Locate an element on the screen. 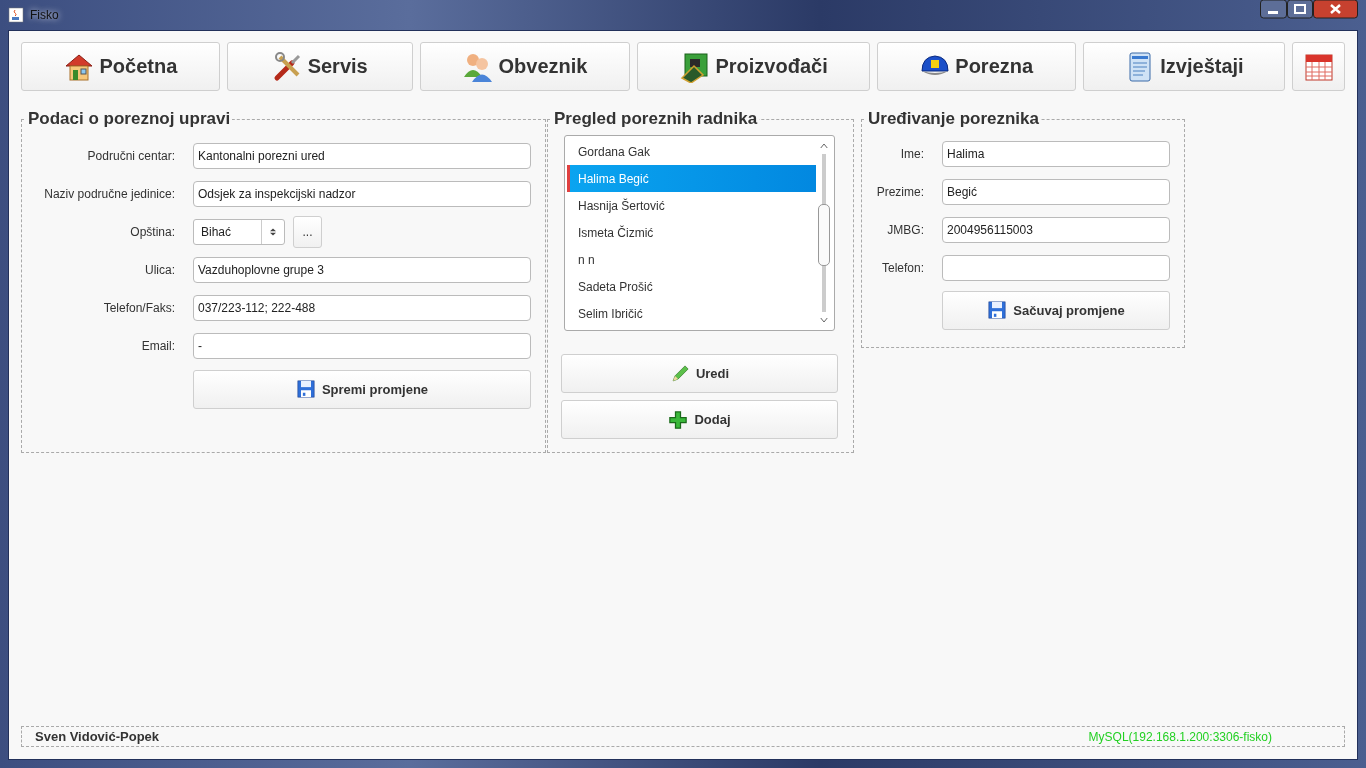 Image resolution: width=1366 pixels, height=768 pixels. input-field: - is located at coordinates (362, 346).